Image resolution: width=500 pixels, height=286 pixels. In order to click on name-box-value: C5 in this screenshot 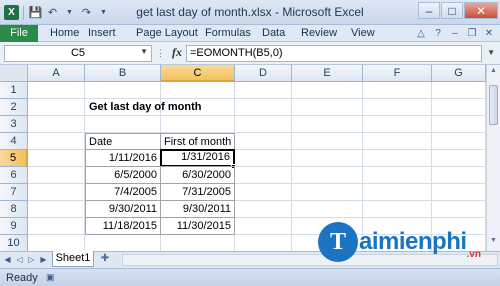, I will do `click(78, 53)`.